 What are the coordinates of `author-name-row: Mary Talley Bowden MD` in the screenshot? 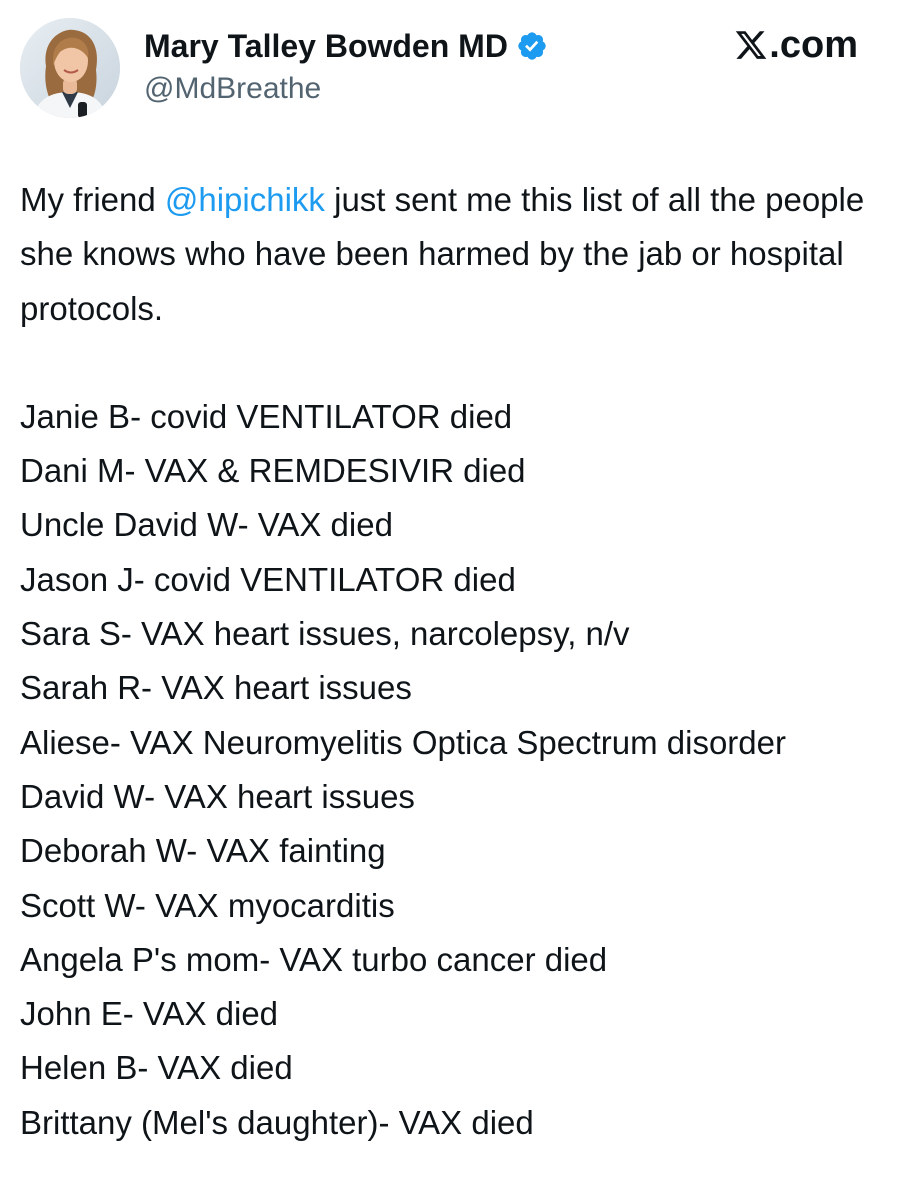 It's located at (346, 46).